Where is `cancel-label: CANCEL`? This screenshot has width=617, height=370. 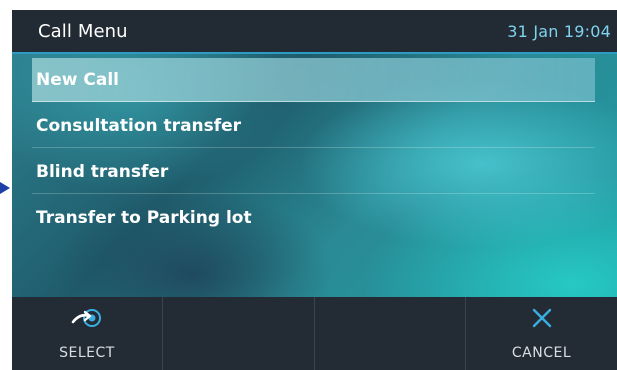
cancel-label: CANCEL is located at coordinates (541, 353).